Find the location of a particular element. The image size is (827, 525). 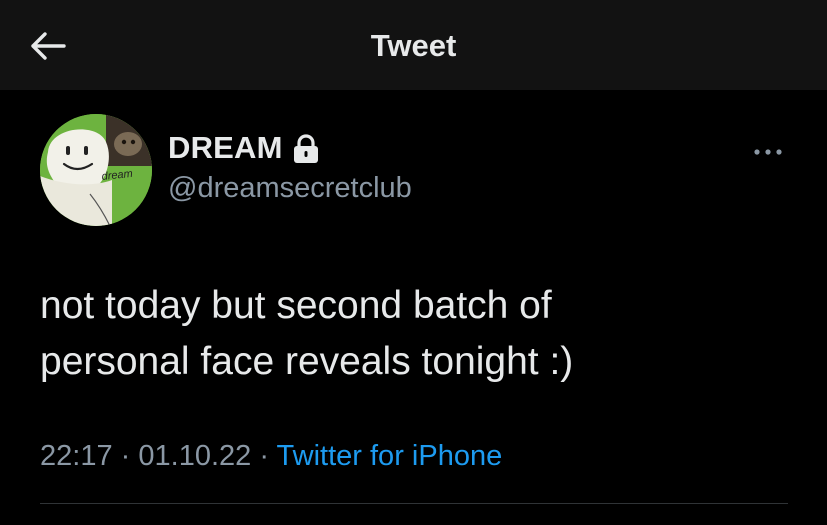

tweet-date: 01.10.22 is located at coordinates (194, 456).